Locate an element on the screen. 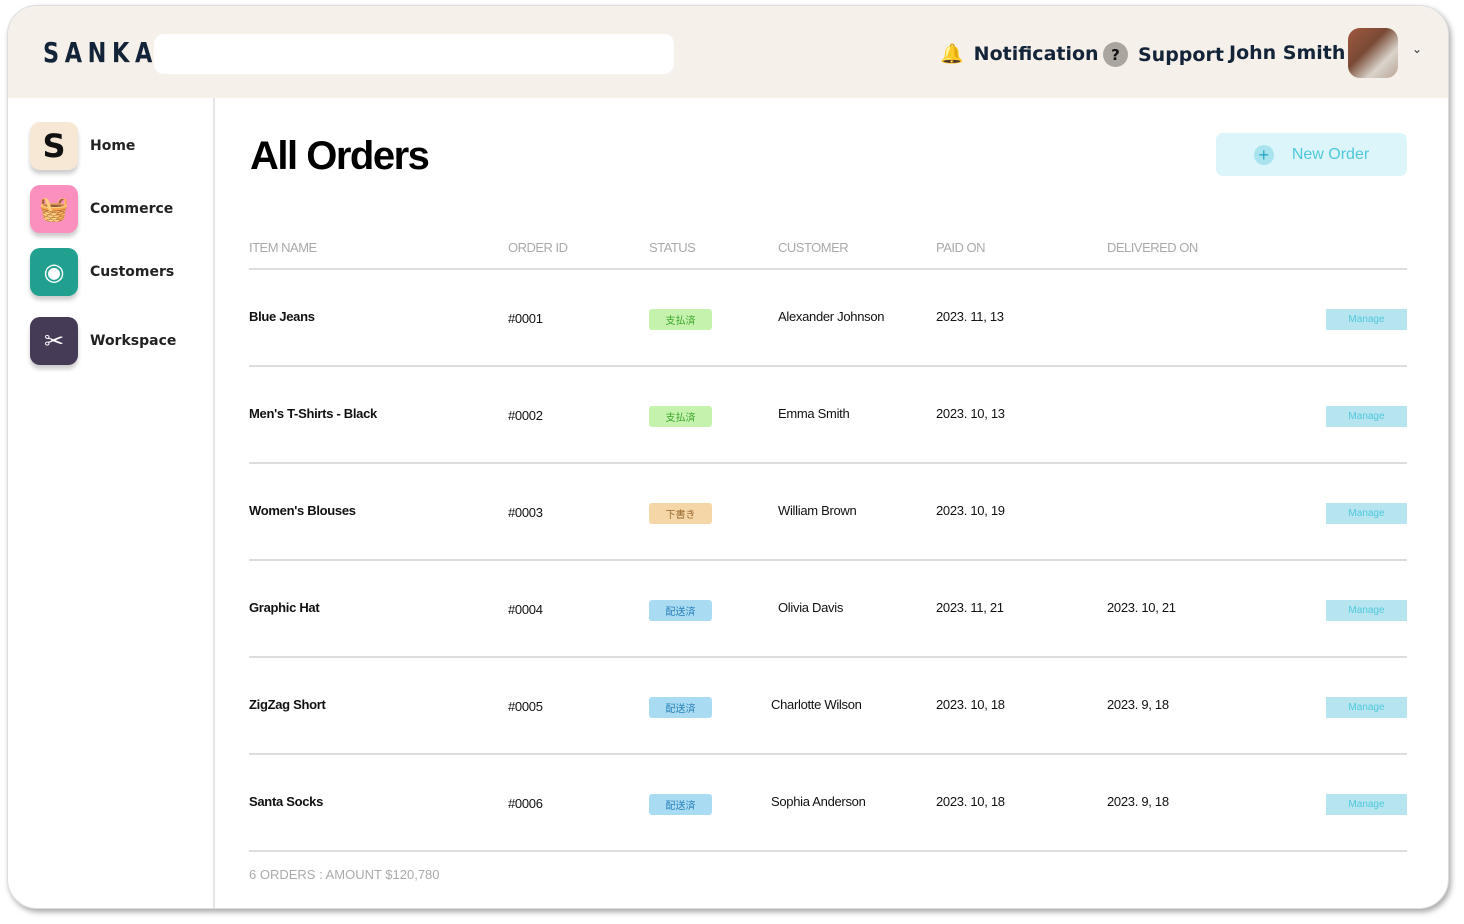 The height and width of the screenshot is (924, 1464). avatar is located at coordinates (1373, 53).